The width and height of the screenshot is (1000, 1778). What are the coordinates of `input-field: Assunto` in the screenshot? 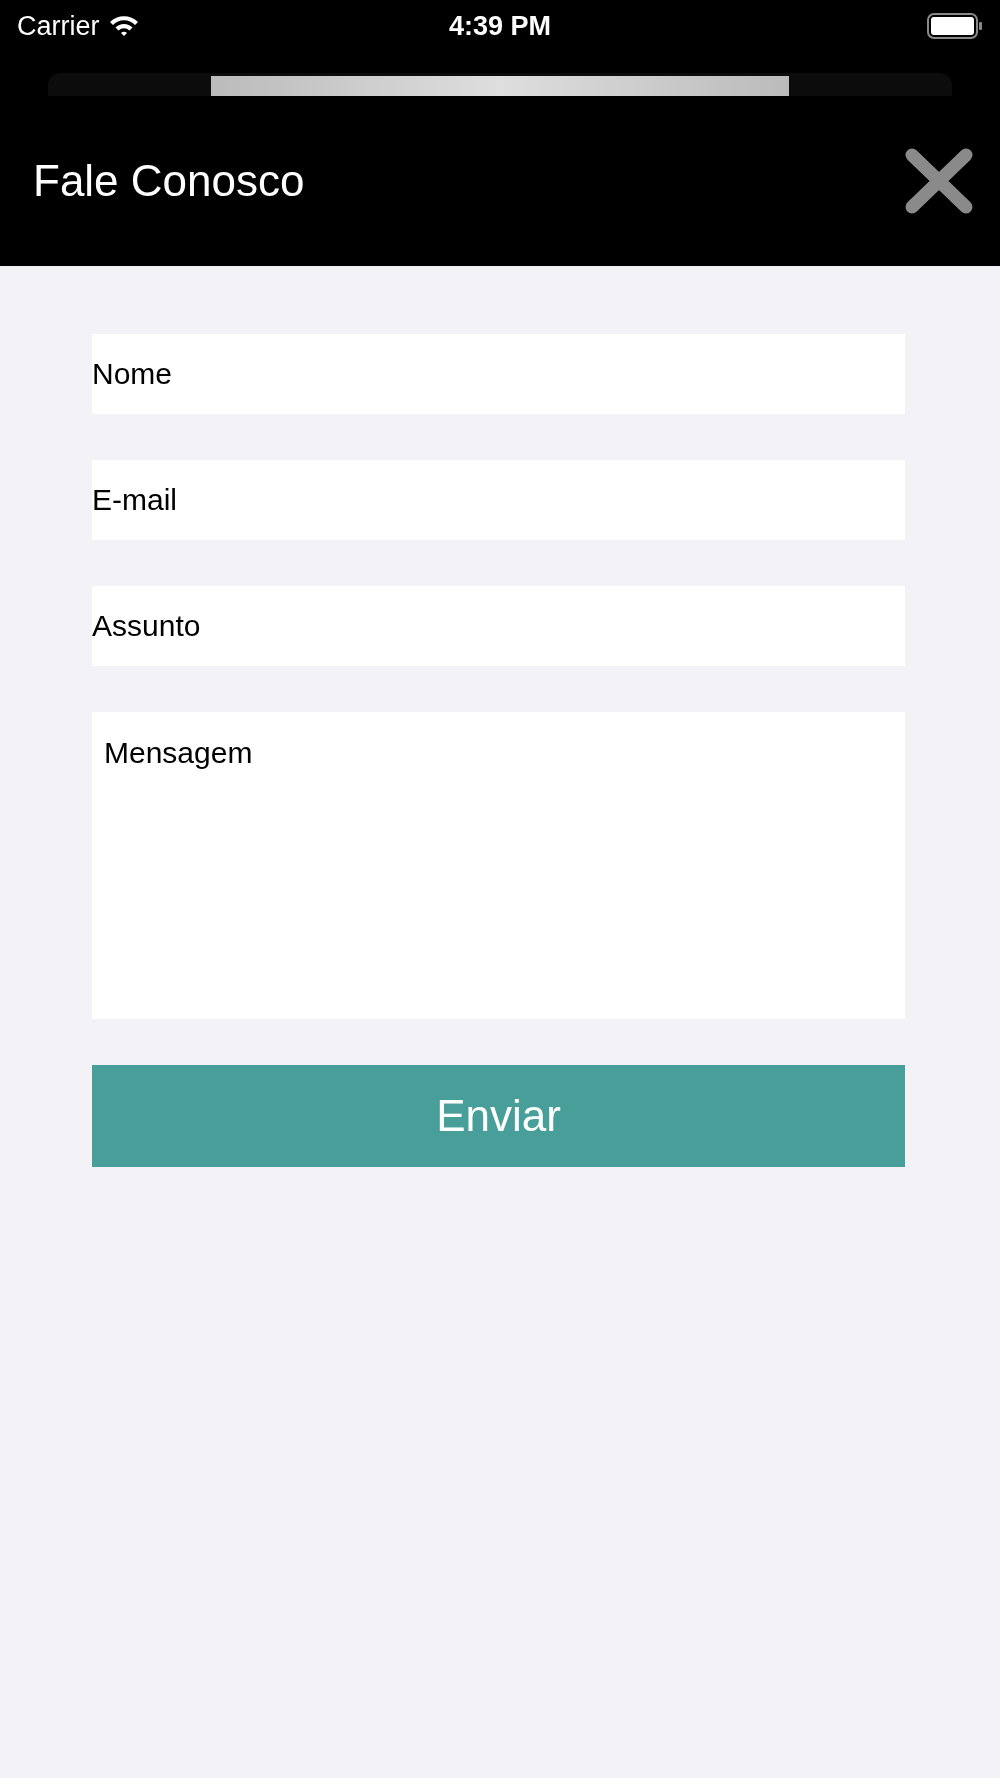 It's located at (498, 626).